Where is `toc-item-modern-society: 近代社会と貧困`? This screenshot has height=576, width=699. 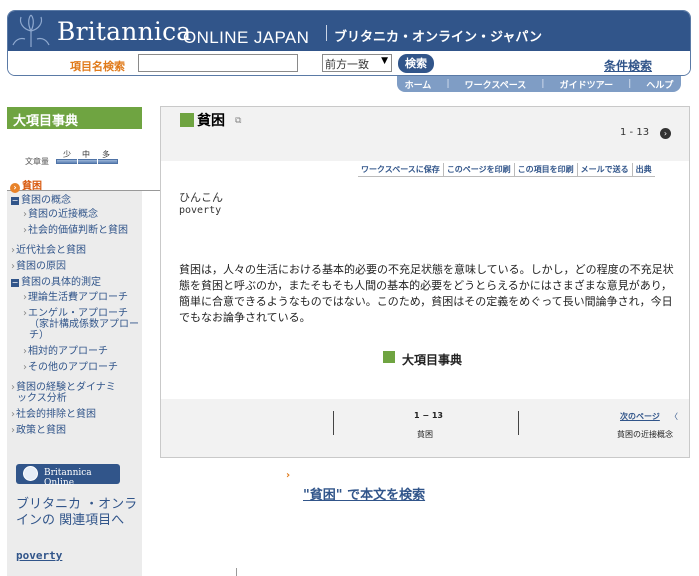
toc-item-modern-society: 近代社会と貧困 is located at coordinates (48, 251).